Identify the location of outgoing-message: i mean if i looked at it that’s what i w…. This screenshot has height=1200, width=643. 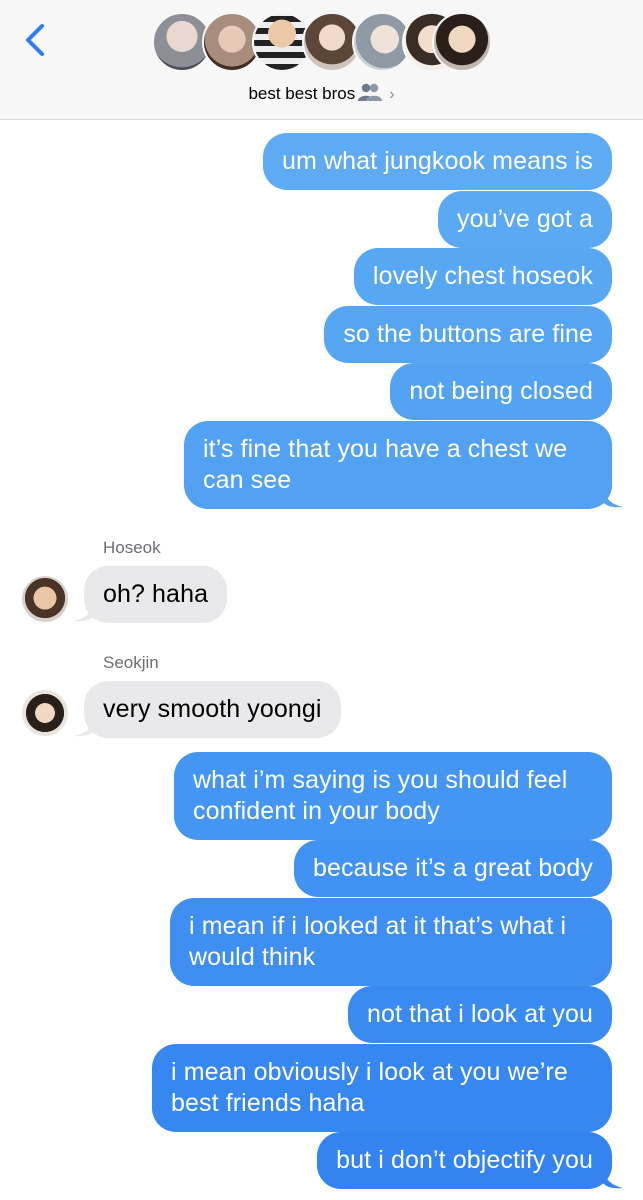
(391, 942).